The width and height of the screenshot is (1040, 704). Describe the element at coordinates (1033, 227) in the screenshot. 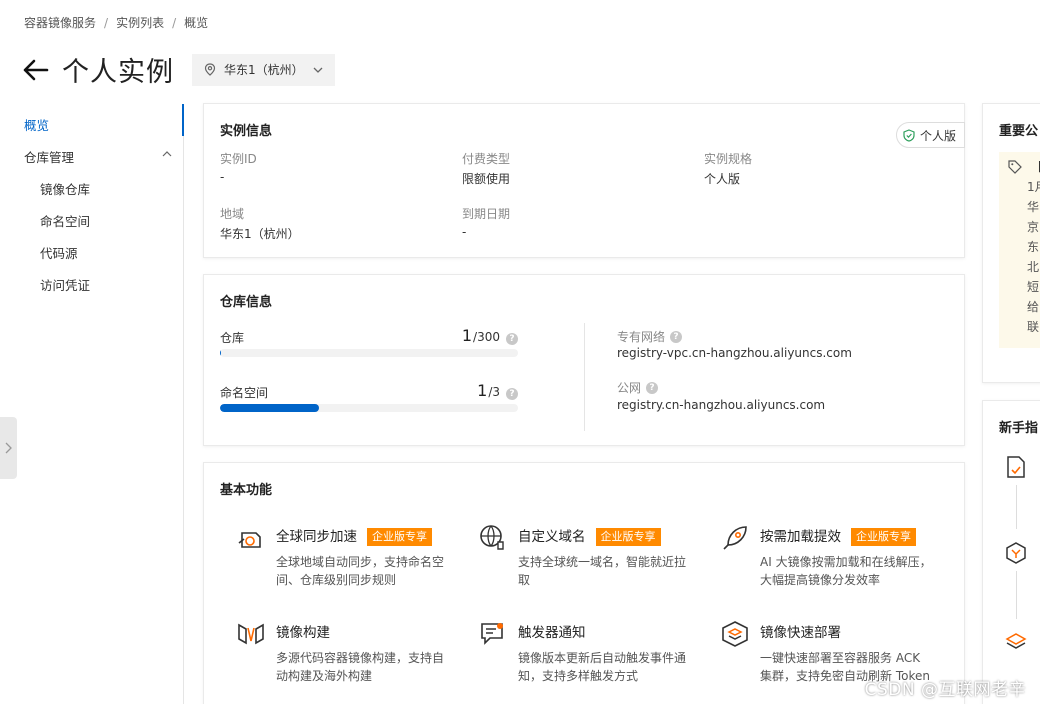

I see `notice-line: 京` at that location.